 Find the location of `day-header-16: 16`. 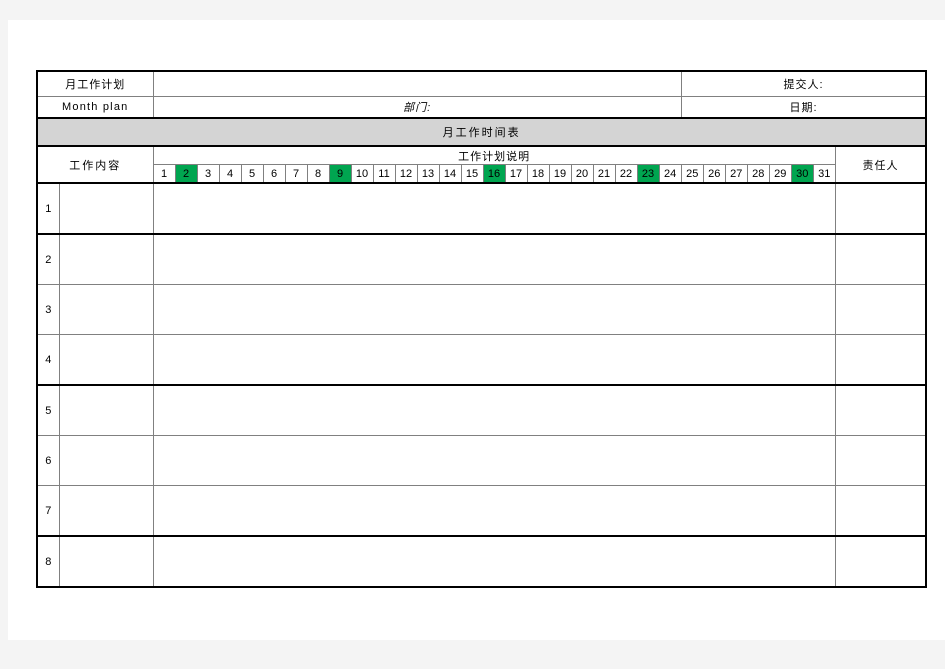

day-header-16: 16 is located at coordinates (494, 174).